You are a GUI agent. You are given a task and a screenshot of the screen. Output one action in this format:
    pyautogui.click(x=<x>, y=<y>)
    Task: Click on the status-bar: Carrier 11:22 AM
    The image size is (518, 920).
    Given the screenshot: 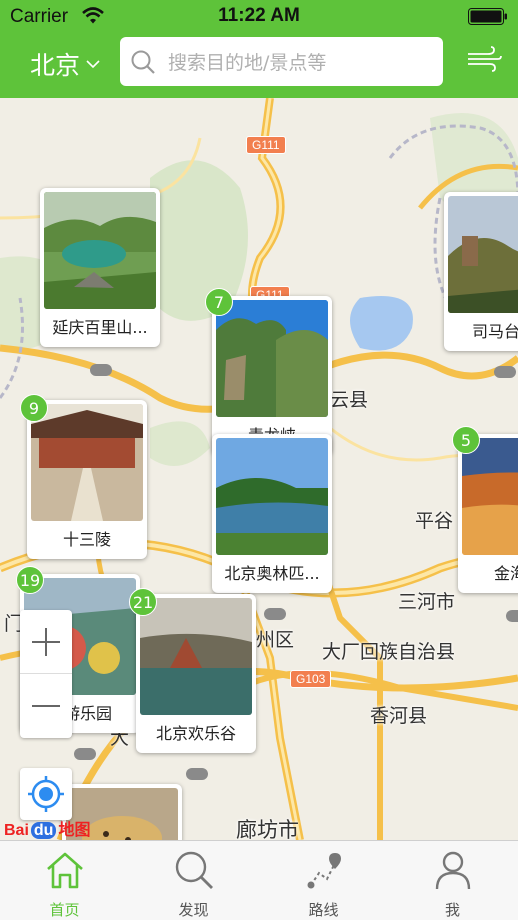 What is the action you would take?
    pyautogui.click(x=259, y=16)
    